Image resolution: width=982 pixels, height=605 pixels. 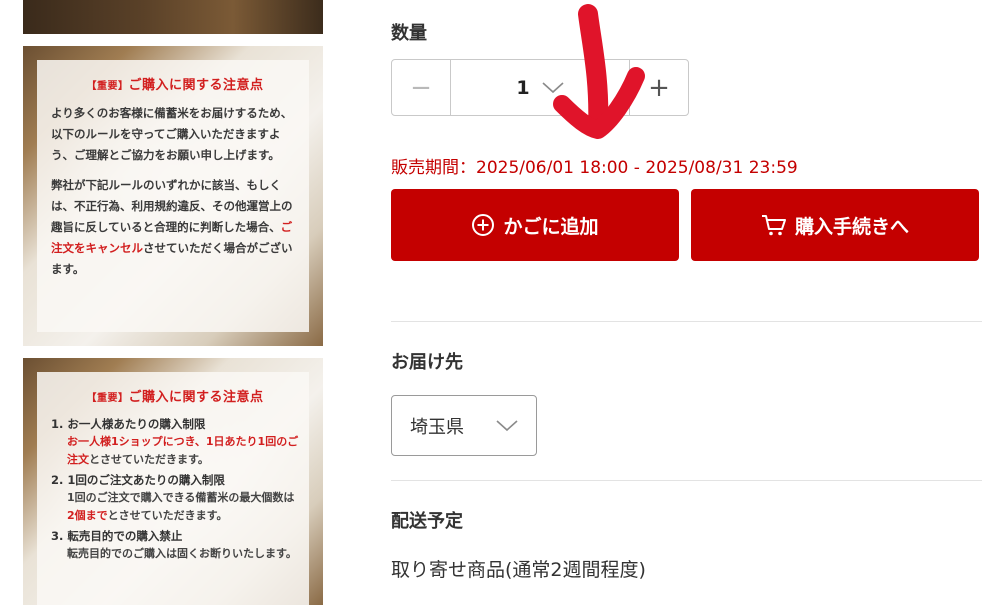 What do you see at coordinates (421, 87) in the screenshot?
I see `quantity-decrease-button: −` at bounding box center [421, 87].